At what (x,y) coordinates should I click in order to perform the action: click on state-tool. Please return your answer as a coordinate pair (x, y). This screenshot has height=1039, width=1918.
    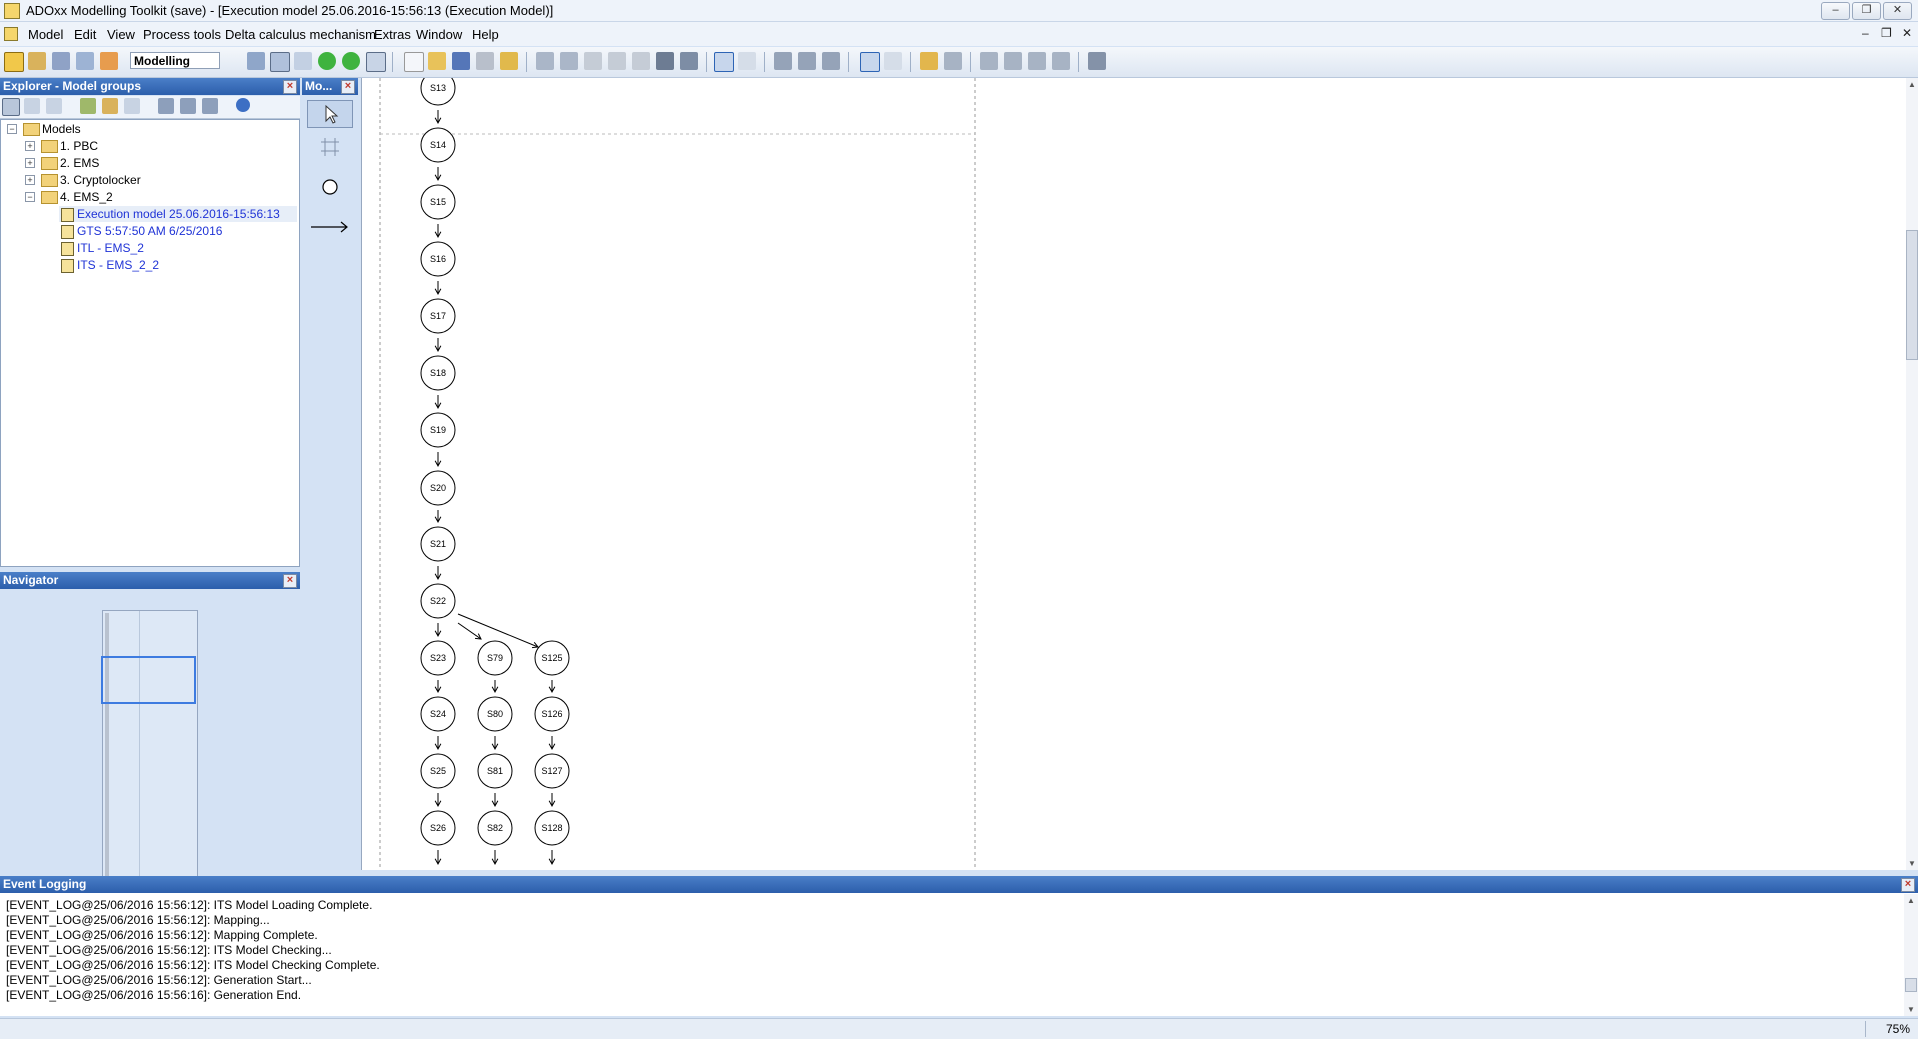
    Looking at the image, I should click on (330, 188).